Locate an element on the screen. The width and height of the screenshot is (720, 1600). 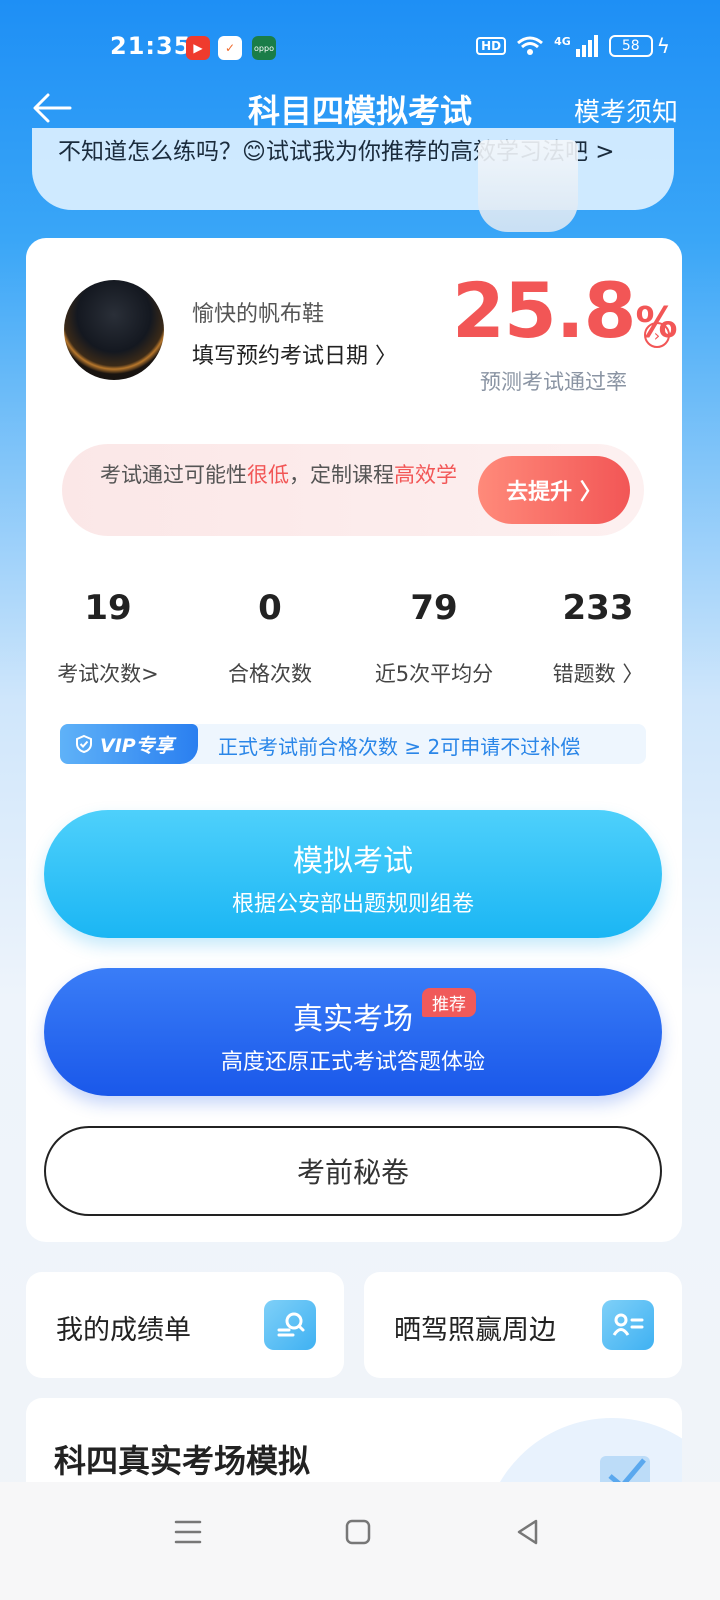
status-bar: 21:35 ▶ ✓ oppo HD 4G 58 ϟ is located at coordinates (360, 45).